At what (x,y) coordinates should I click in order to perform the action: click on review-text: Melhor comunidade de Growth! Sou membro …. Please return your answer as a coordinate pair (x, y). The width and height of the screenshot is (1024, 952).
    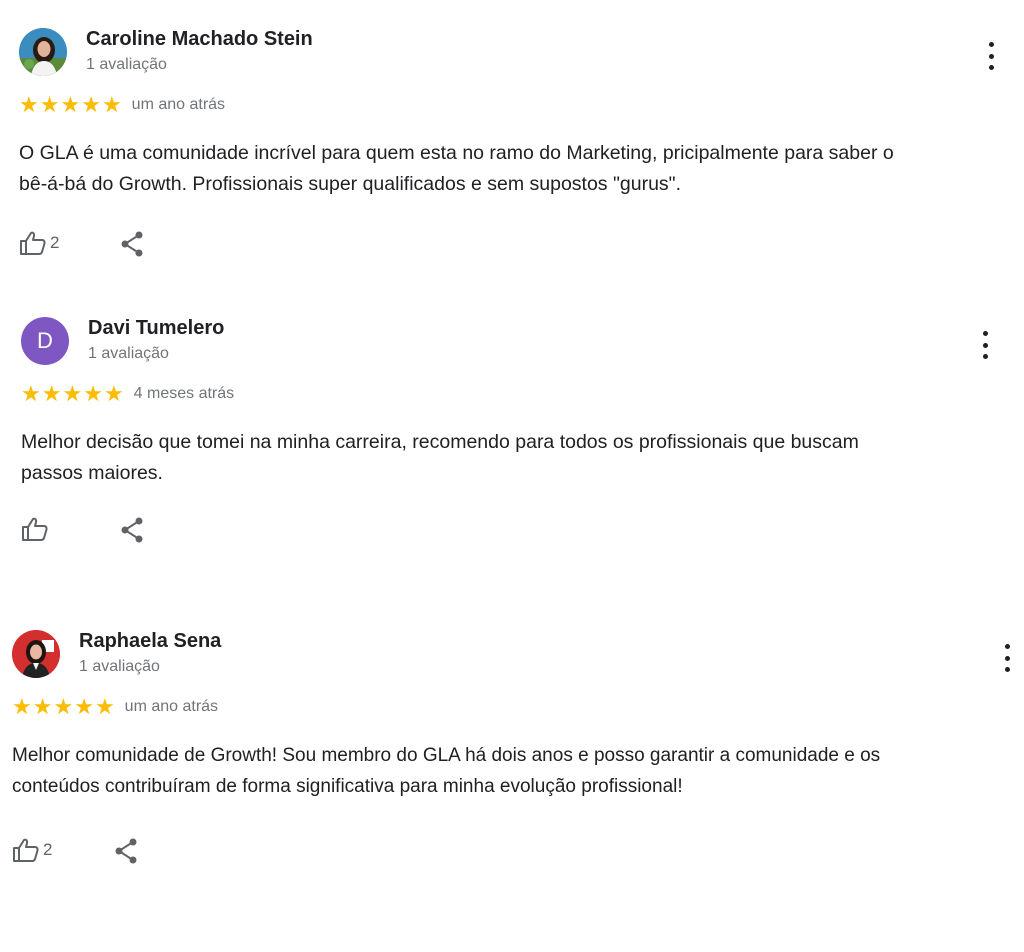
    Looking at the image, I should click on (446, 771).